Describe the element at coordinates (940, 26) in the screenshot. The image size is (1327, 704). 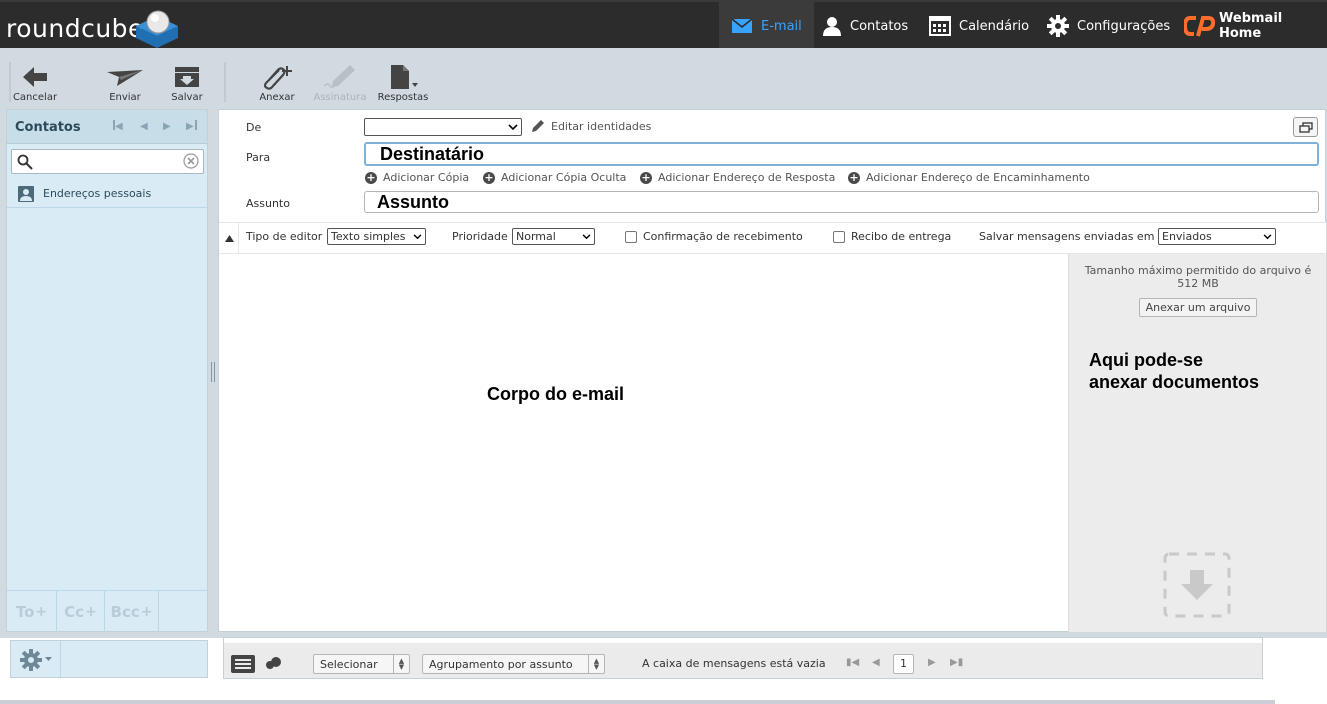
I see `calendar-icon` at that location.